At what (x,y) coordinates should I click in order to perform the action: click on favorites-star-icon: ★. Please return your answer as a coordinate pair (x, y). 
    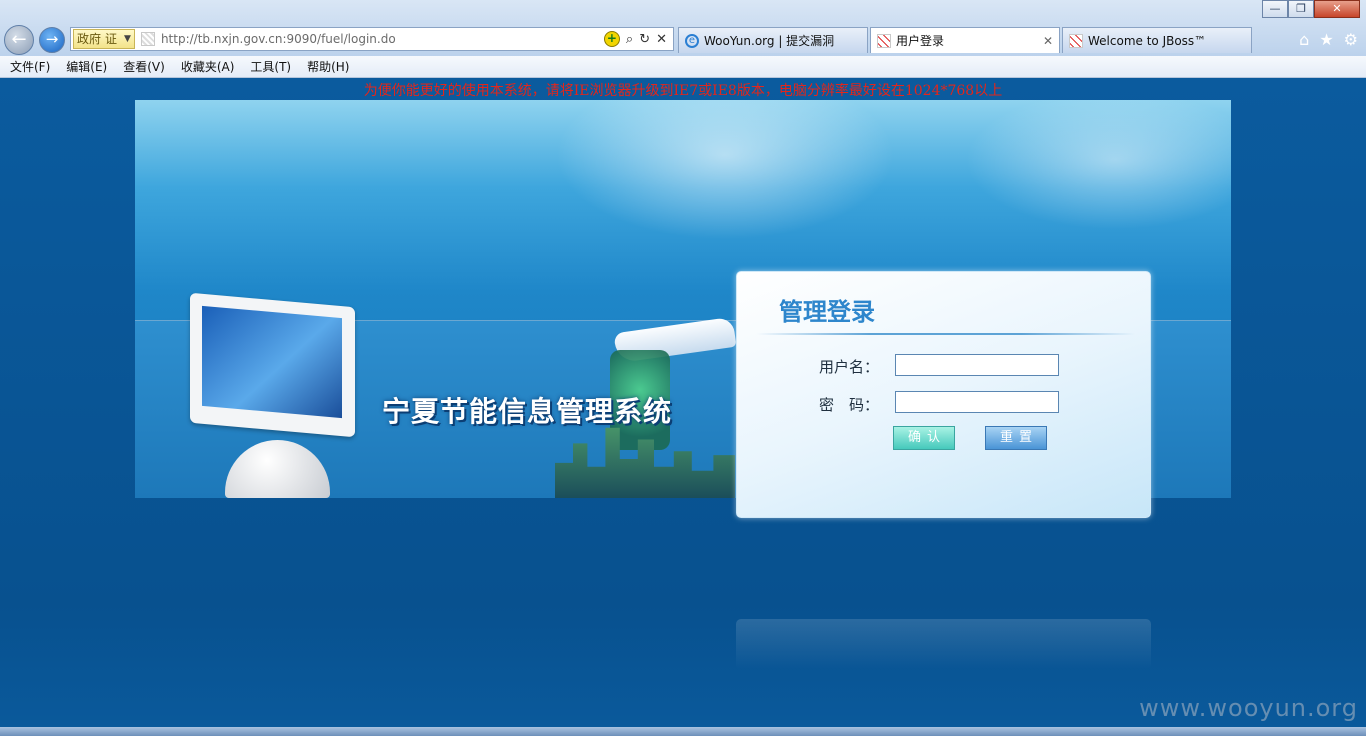
    Looking at the image, I should click on (1326, 39).